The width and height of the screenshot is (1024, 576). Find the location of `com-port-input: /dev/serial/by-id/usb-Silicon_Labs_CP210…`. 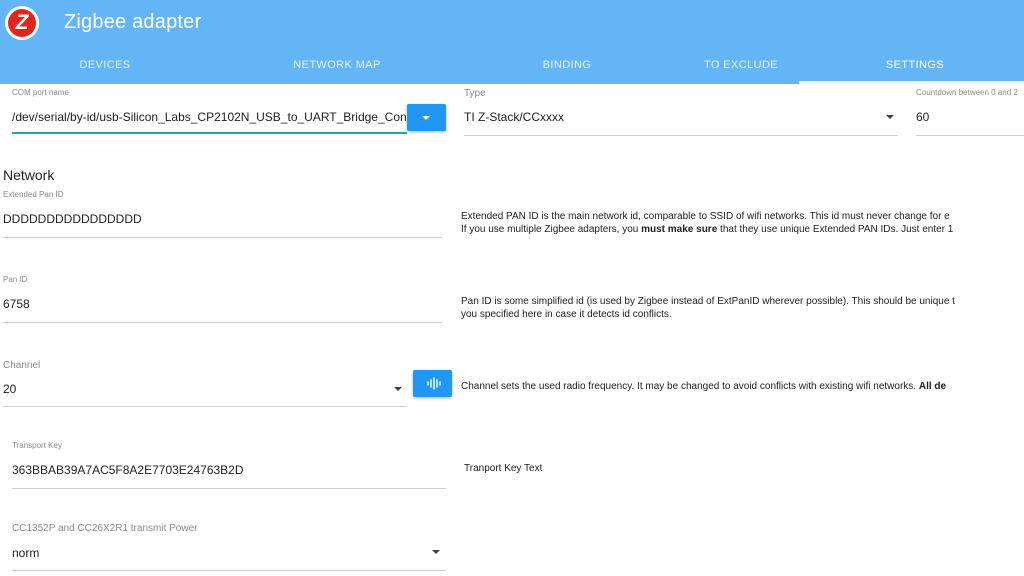

com-port-input: /dev/serial/by-id/usb-Silicon_Labs_CP210… is located at coordinates (209, 117).